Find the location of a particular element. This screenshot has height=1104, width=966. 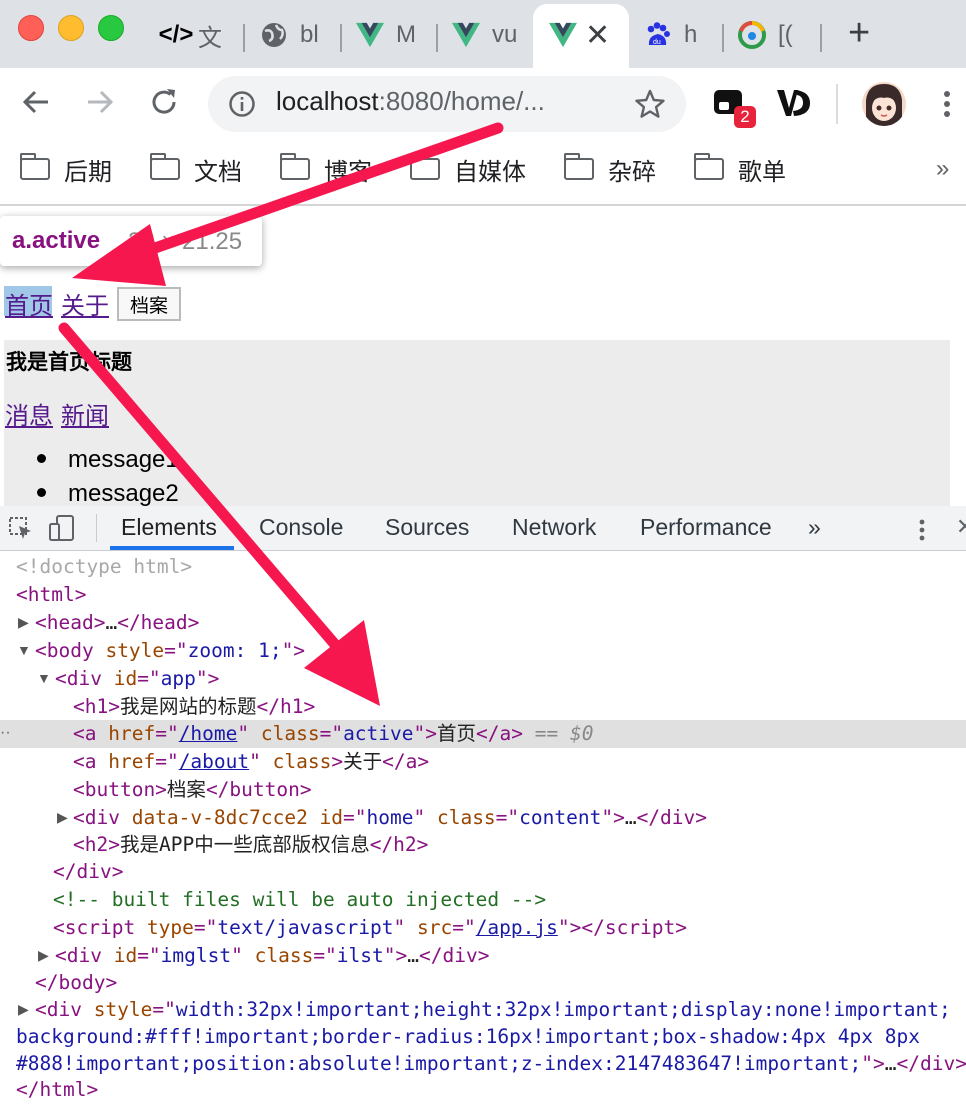

arrow-to-dom-node is located at coordinates (219, 514).